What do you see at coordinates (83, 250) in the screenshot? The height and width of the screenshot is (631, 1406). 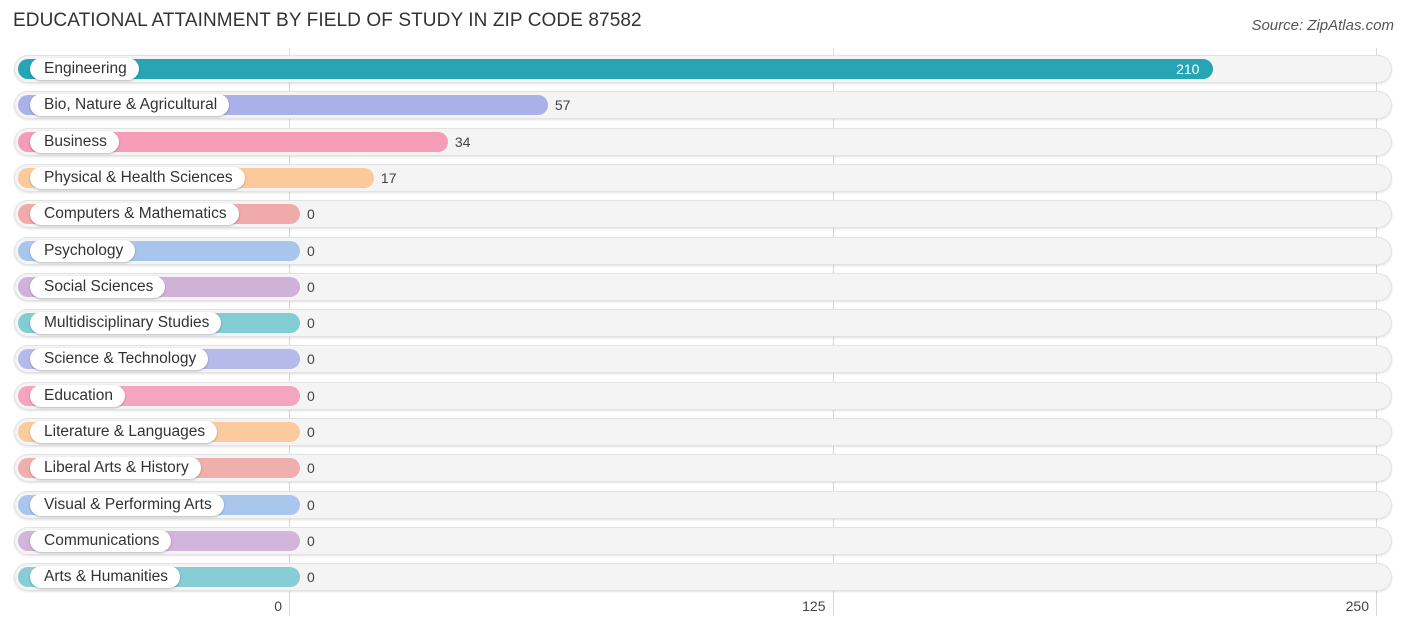 I see `category-label: Psychology` at bounding box center [83, 250].